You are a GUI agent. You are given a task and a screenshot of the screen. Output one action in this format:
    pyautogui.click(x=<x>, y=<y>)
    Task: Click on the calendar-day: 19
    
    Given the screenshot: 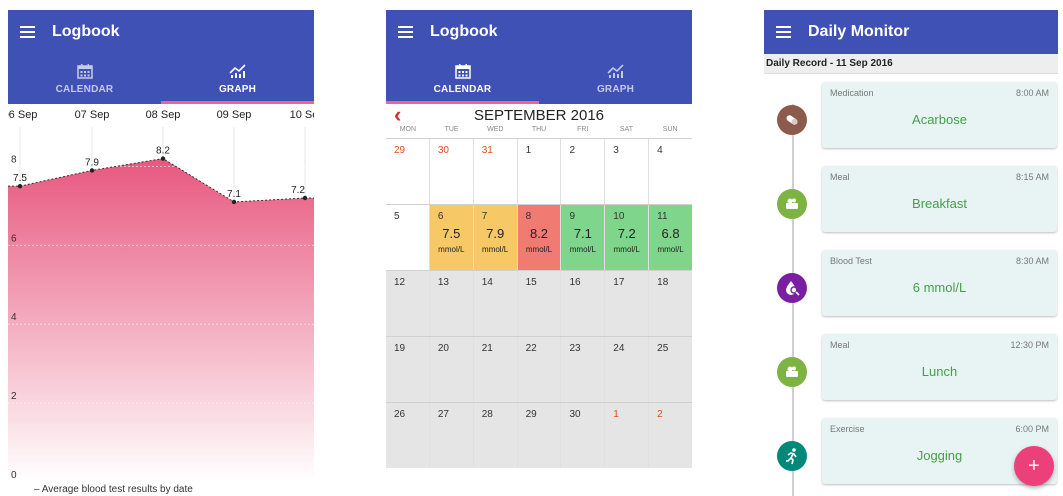 What is the action you would take?
    pyautogui.click(x=407, y=369)
    